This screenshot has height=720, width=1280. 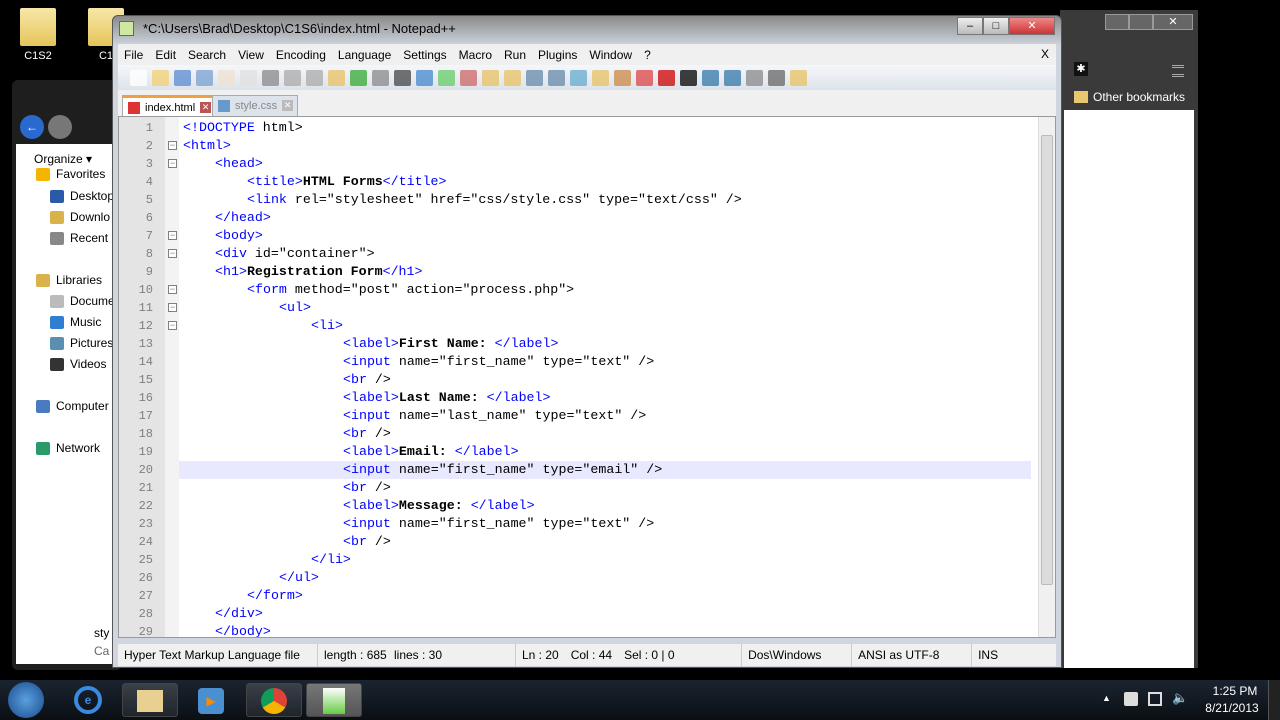 I want to click on clock-date: 8/21/2013, so click(x=1232, y=708).